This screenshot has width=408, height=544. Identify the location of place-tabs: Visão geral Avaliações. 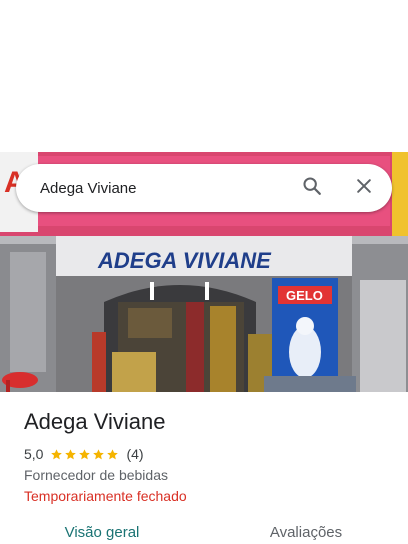
(204, 530).